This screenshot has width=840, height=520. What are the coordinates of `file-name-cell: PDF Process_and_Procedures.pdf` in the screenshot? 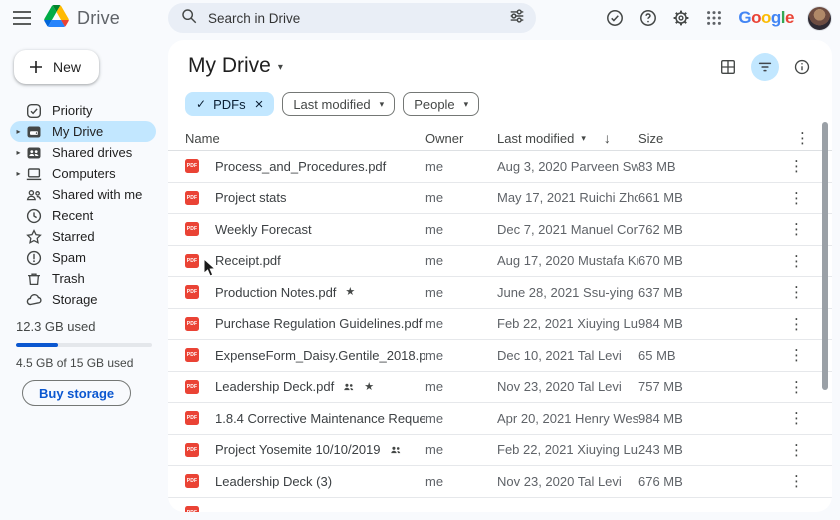 It's located at (305, 166).